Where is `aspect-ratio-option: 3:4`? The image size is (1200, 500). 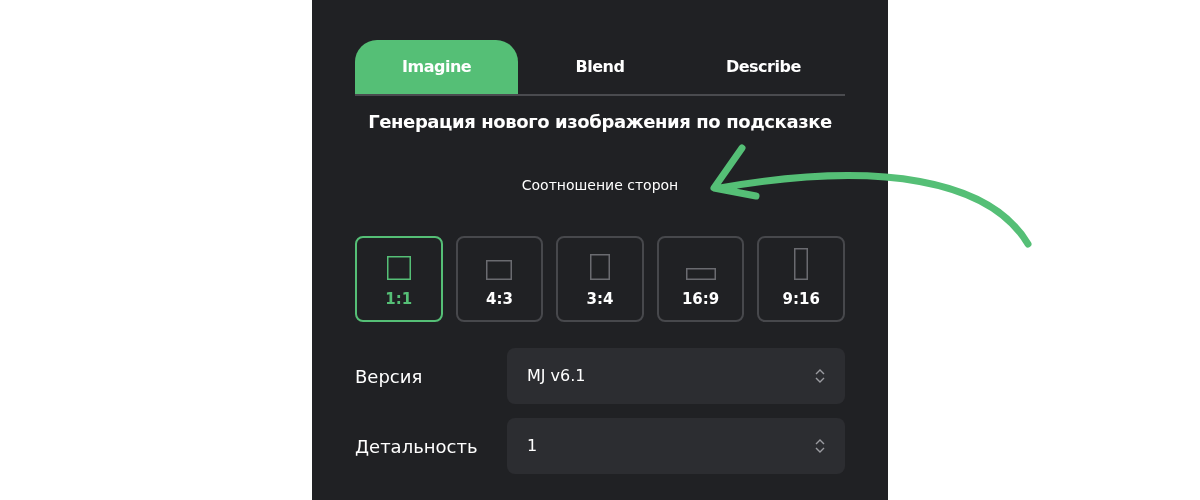
aspect-ratio-option: 3:4 is located at coordinates (600, 279).